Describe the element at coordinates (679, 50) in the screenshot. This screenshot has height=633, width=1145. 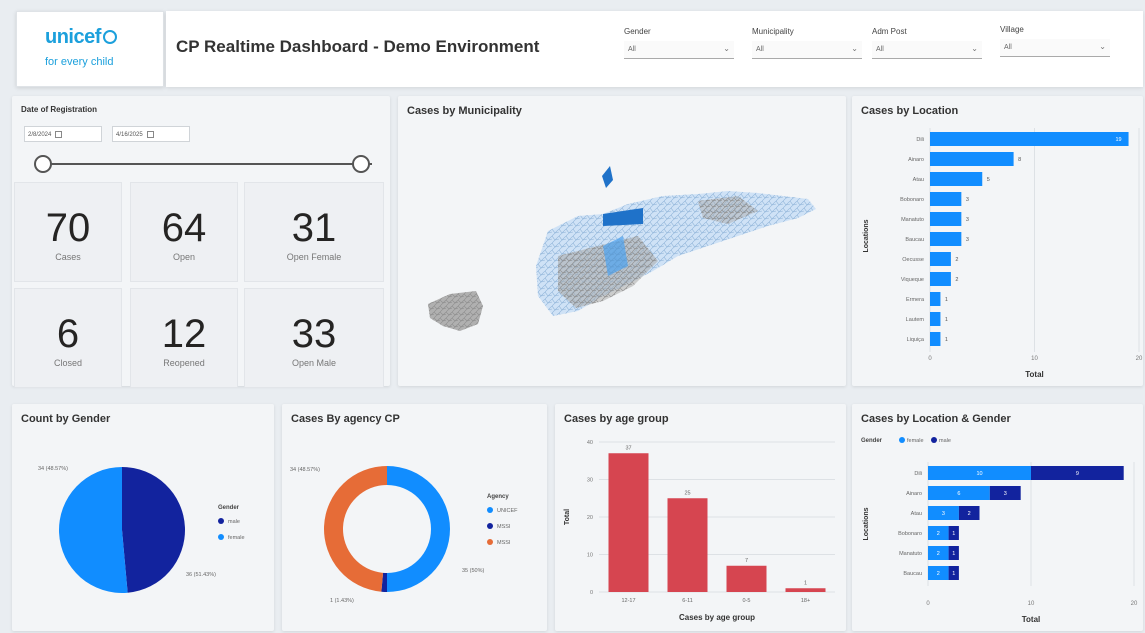
I see `gender-dropdown: All ⌄` at that location.